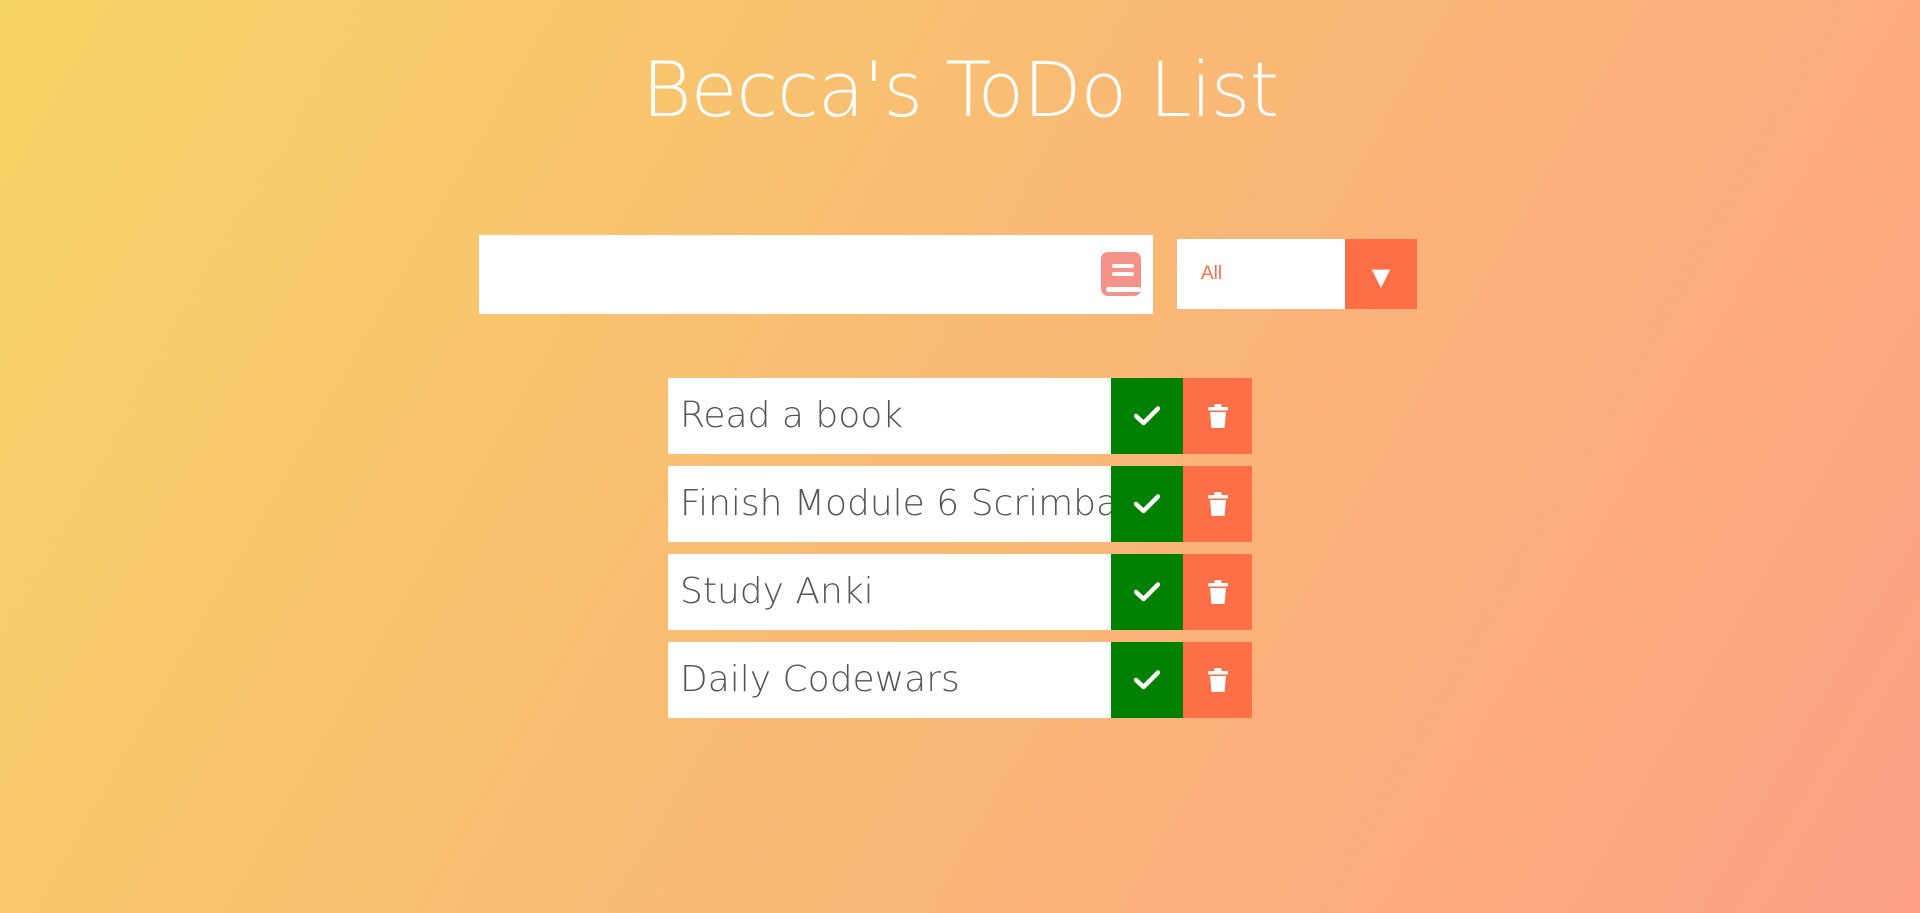 The height and width of the screenshot is (913, 1920). I want to click on todo-item: Daily Codewars, so click(960, 680).